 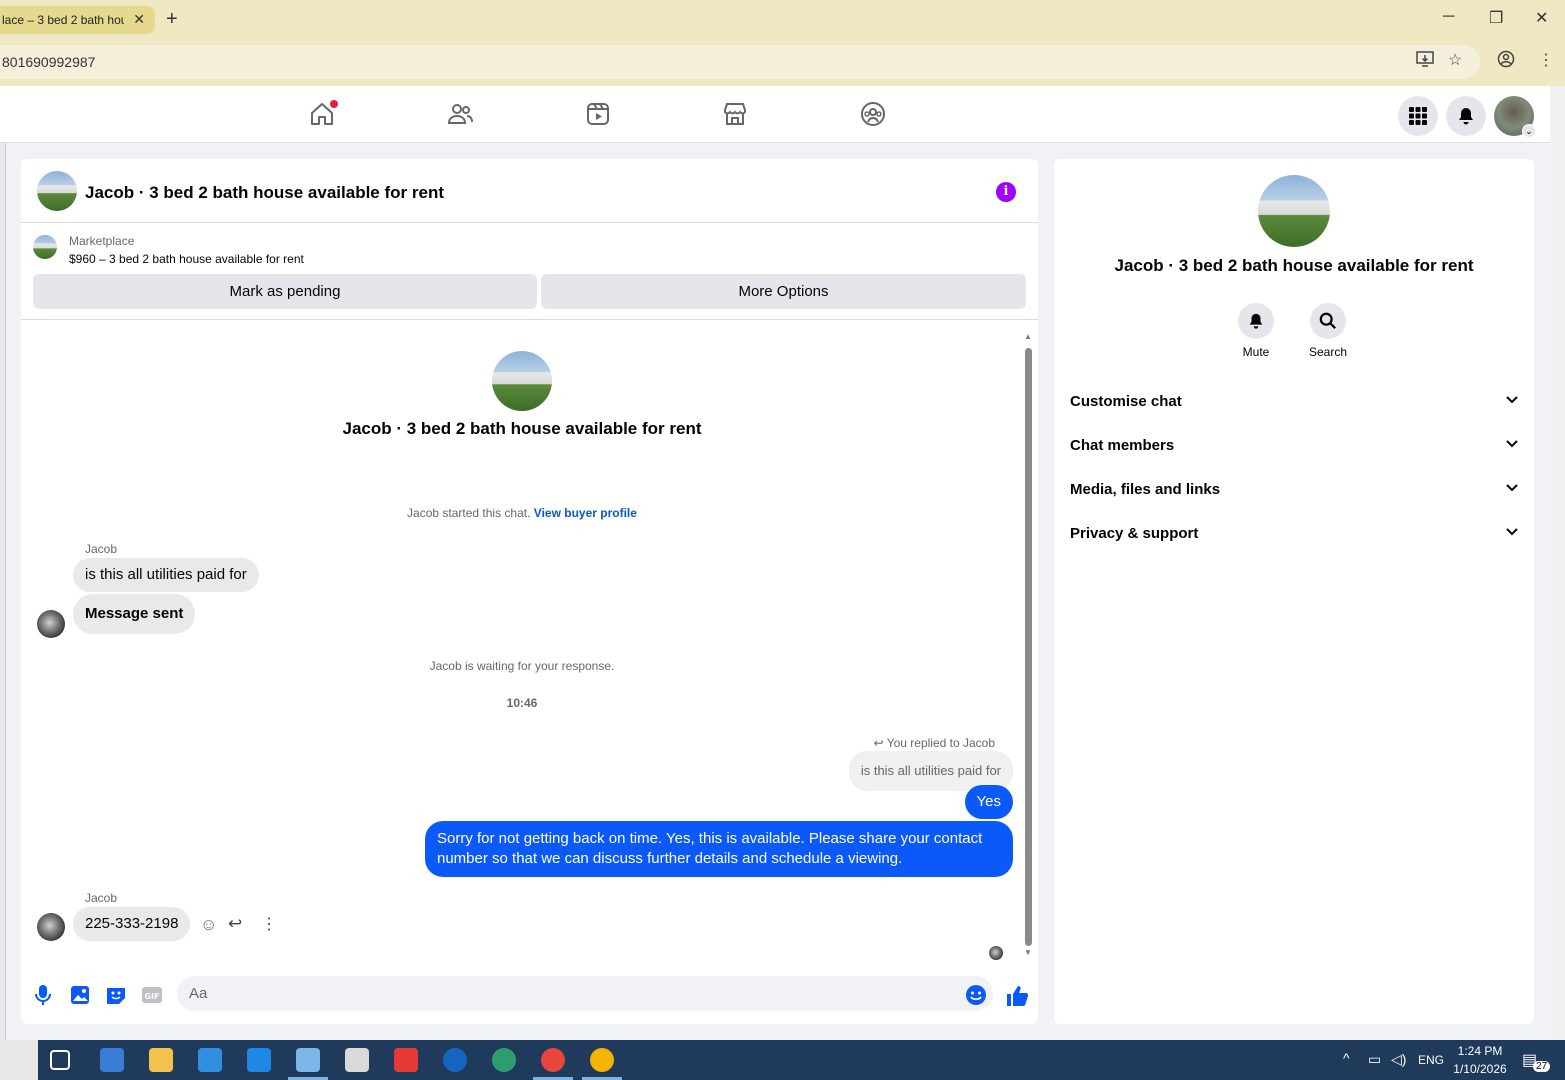 What do you see at coordinates (1557, 563) in the screenshot?
I see `page-scrollbar` at bounding box center [1557, 563].